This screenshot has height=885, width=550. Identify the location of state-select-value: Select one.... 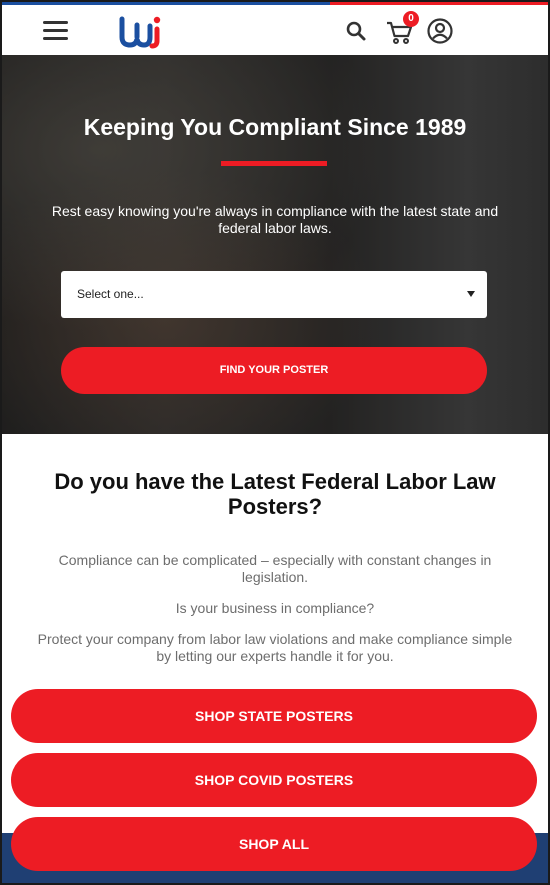
(110, 294).